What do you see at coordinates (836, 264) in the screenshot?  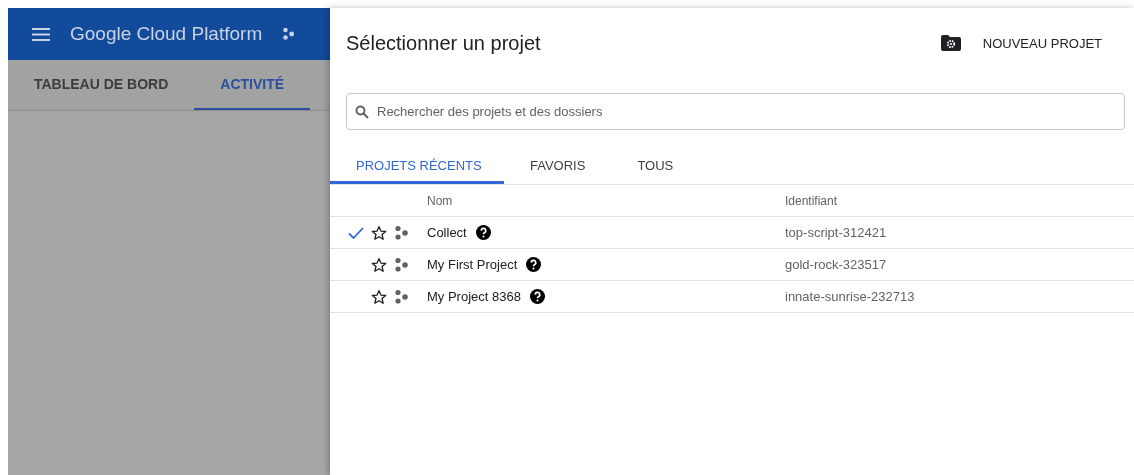 I see `project-id: gold-rock-323517` at bounding box center [836, 264].